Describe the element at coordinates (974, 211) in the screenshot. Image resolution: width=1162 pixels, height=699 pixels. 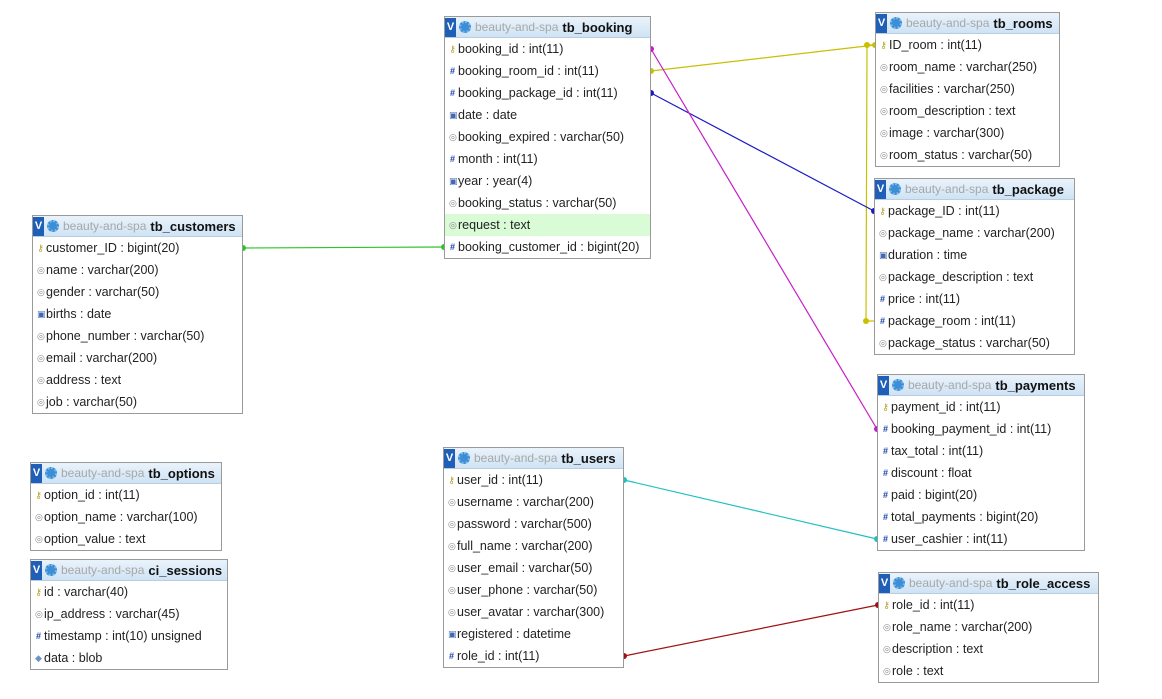
I see `column-row: ⚷ package_ID : int(11)` at that location.